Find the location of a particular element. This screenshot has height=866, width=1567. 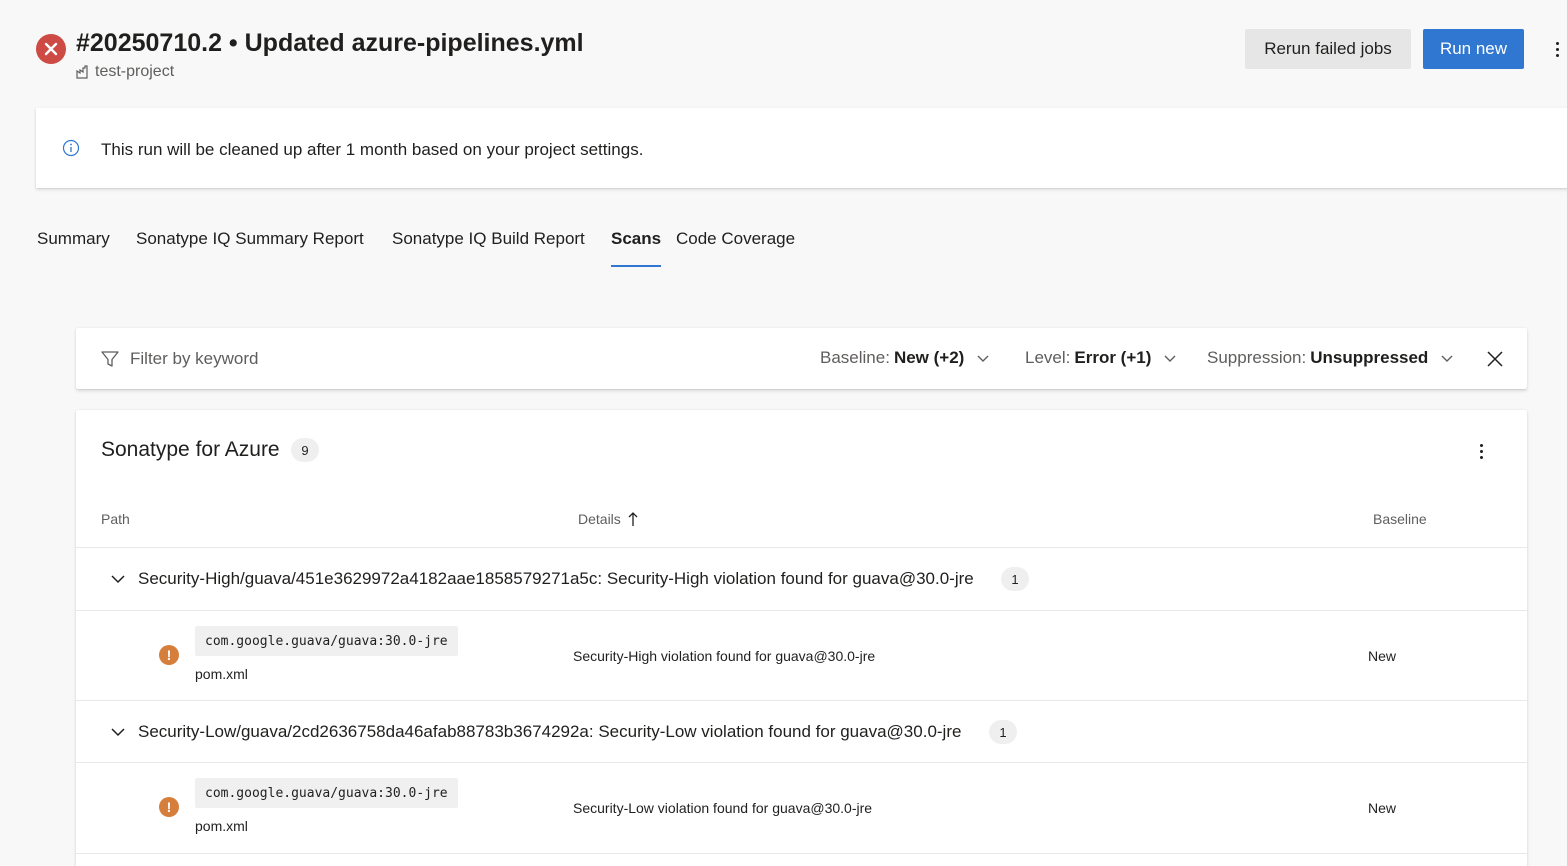

project-name: test-project is located at coordinates (135, 71).